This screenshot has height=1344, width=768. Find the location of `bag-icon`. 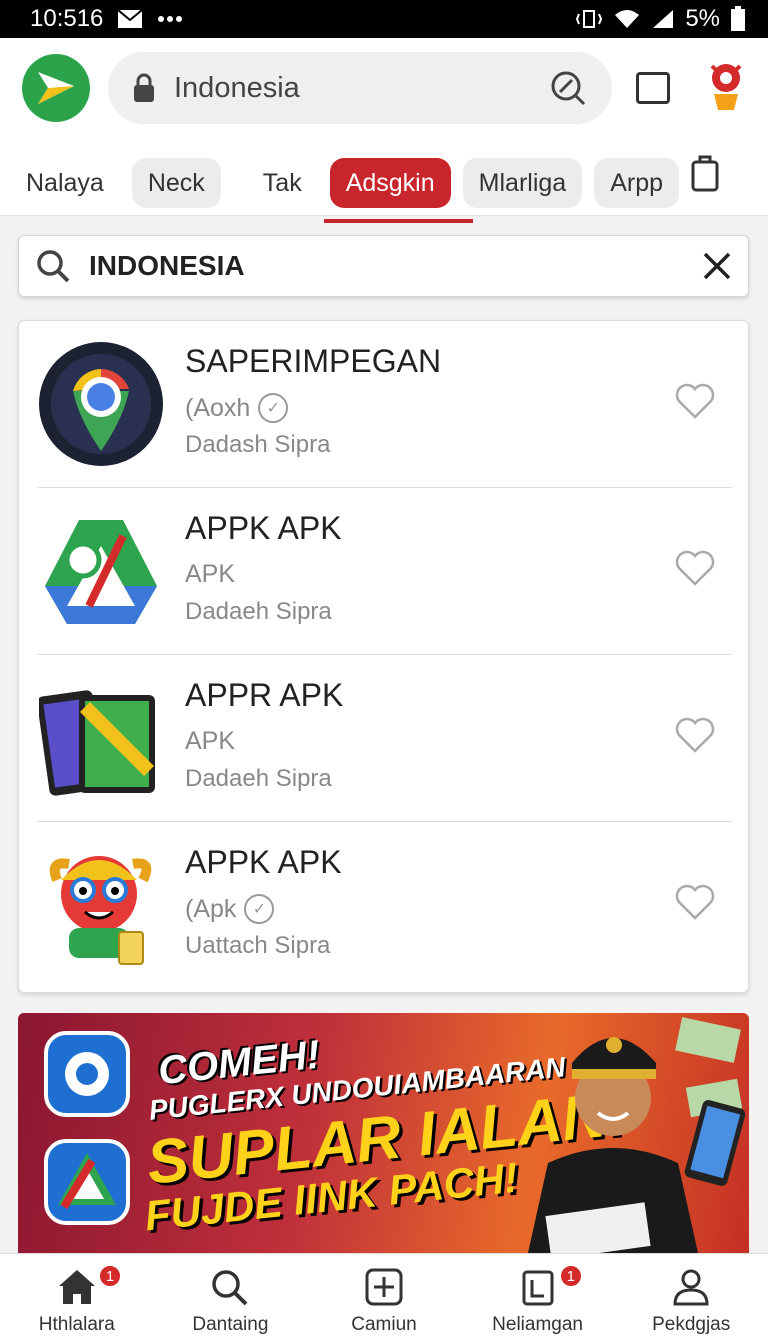

bag-icon is located at coordinates (705, 173).